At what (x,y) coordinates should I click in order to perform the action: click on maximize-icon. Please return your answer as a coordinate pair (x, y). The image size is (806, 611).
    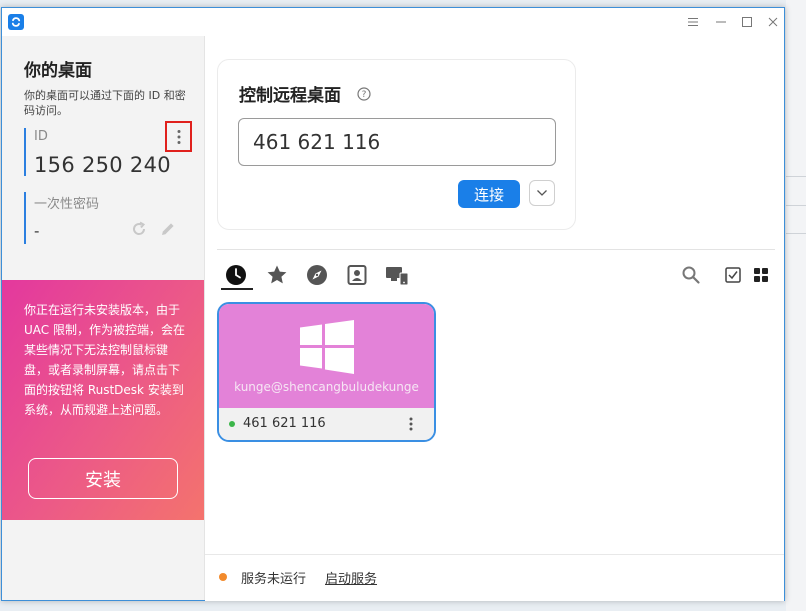
    Looking at the image, I should click on (747, 22).